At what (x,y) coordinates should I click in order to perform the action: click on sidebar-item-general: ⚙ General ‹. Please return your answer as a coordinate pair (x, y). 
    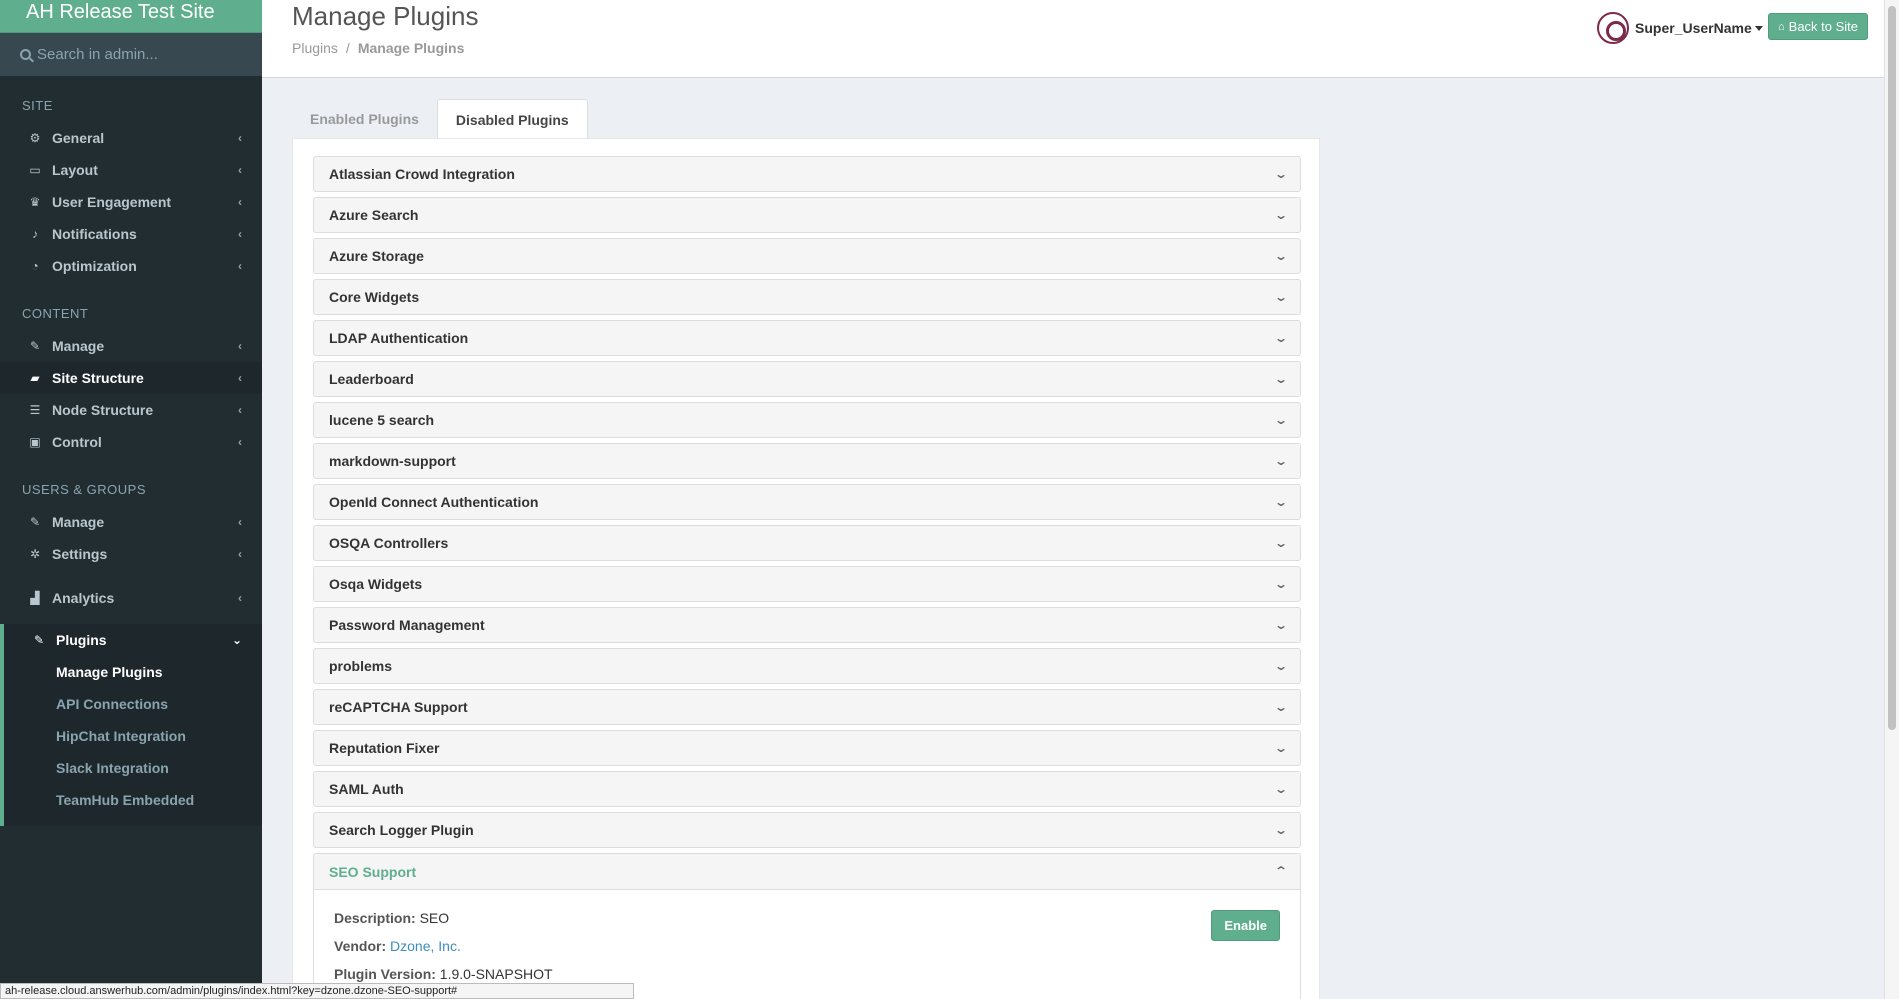
    Looking at the image, I should click on (131, 138).